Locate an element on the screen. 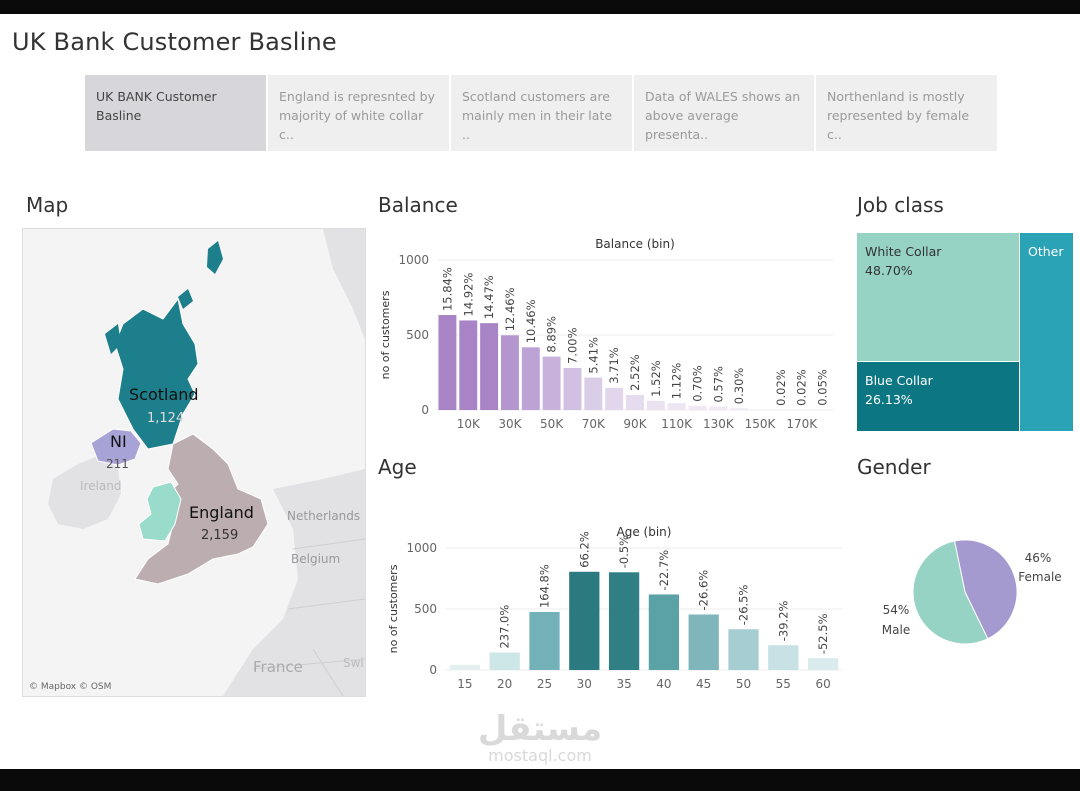  x-tick-label: 130K is located at coordinates (719, 424).